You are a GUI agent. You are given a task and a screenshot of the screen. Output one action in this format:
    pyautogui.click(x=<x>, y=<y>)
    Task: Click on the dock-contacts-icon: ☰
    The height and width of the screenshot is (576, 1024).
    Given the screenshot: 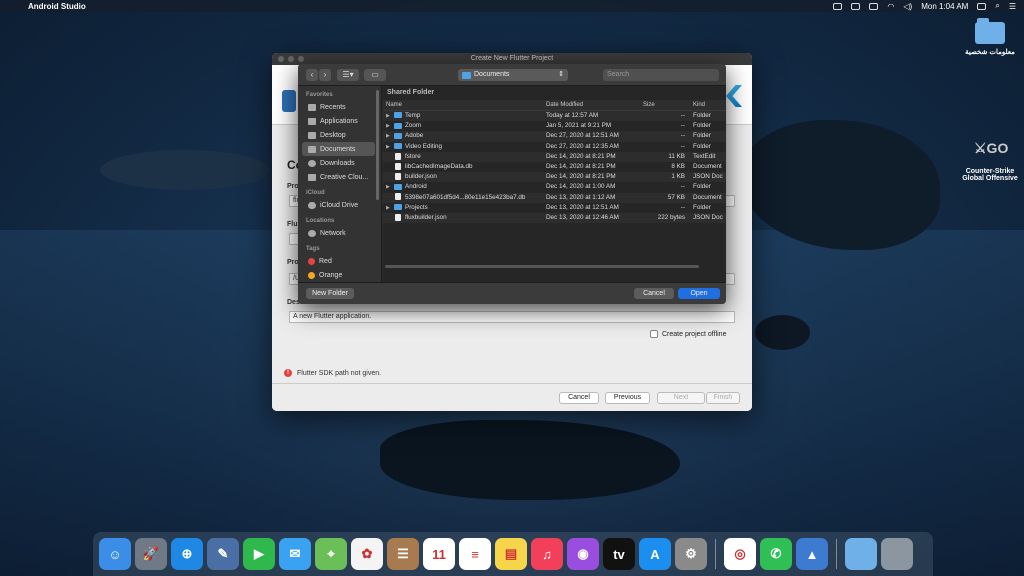 What is the action you would take?
    pyautogui.click(x=403, y=554)
    